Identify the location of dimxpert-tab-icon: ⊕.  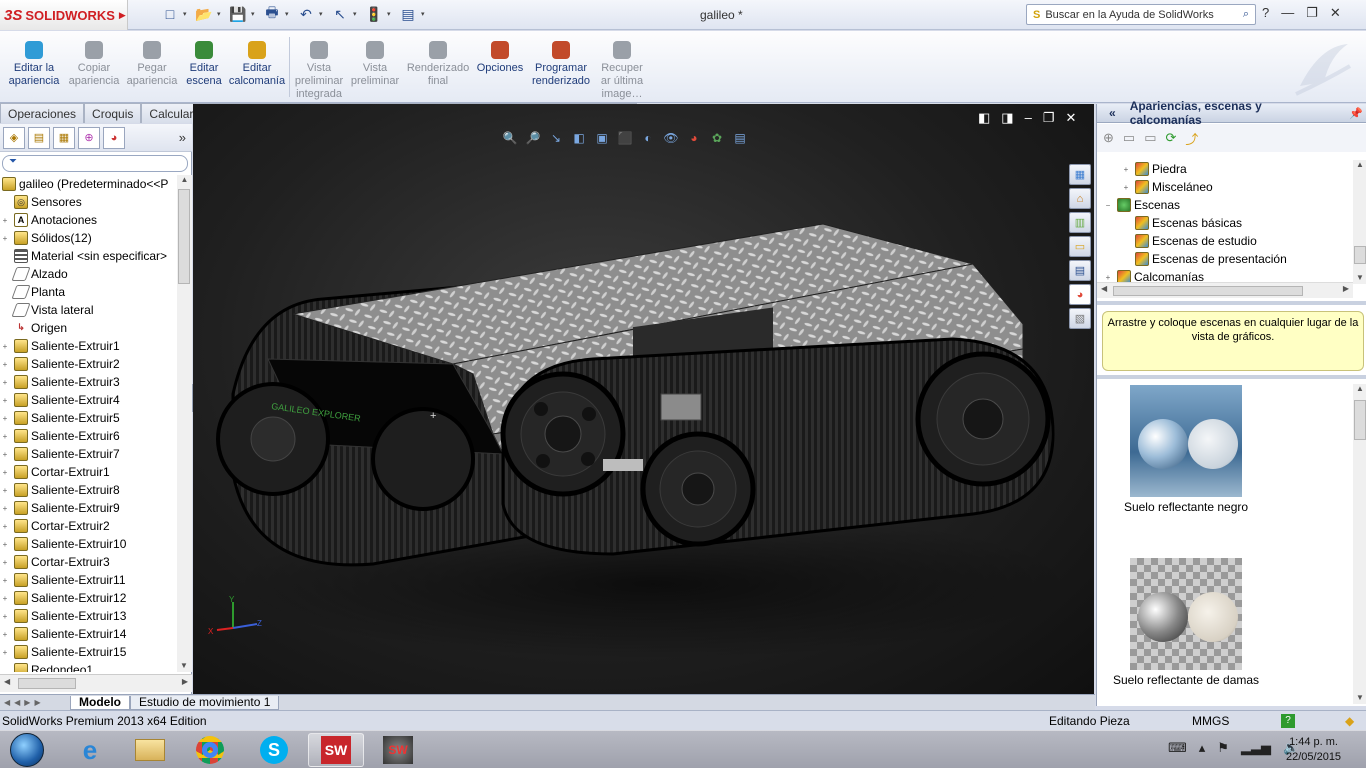
(89, 137).